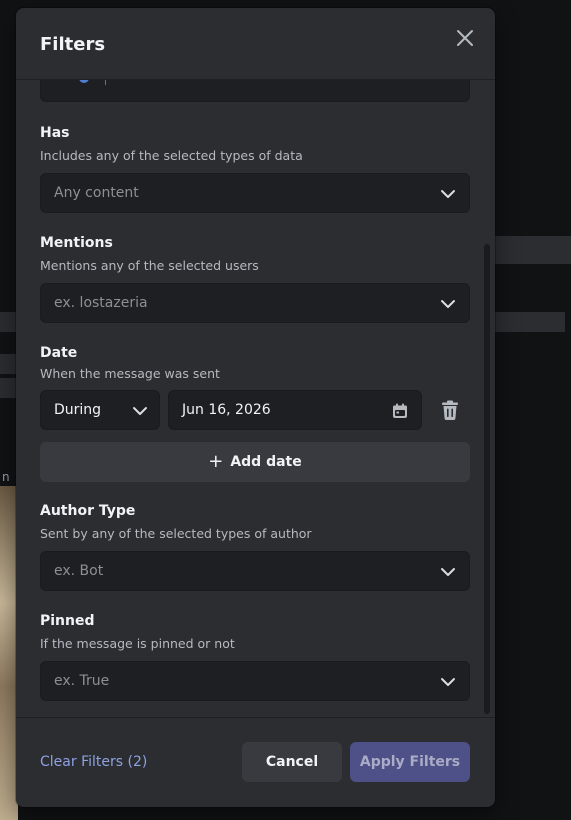 Image resolution: width=571 pixels, height=820 pixels. Describe the element at coordinates (450, 410) in the screenshot. I see `delete-date-icon` at that location.